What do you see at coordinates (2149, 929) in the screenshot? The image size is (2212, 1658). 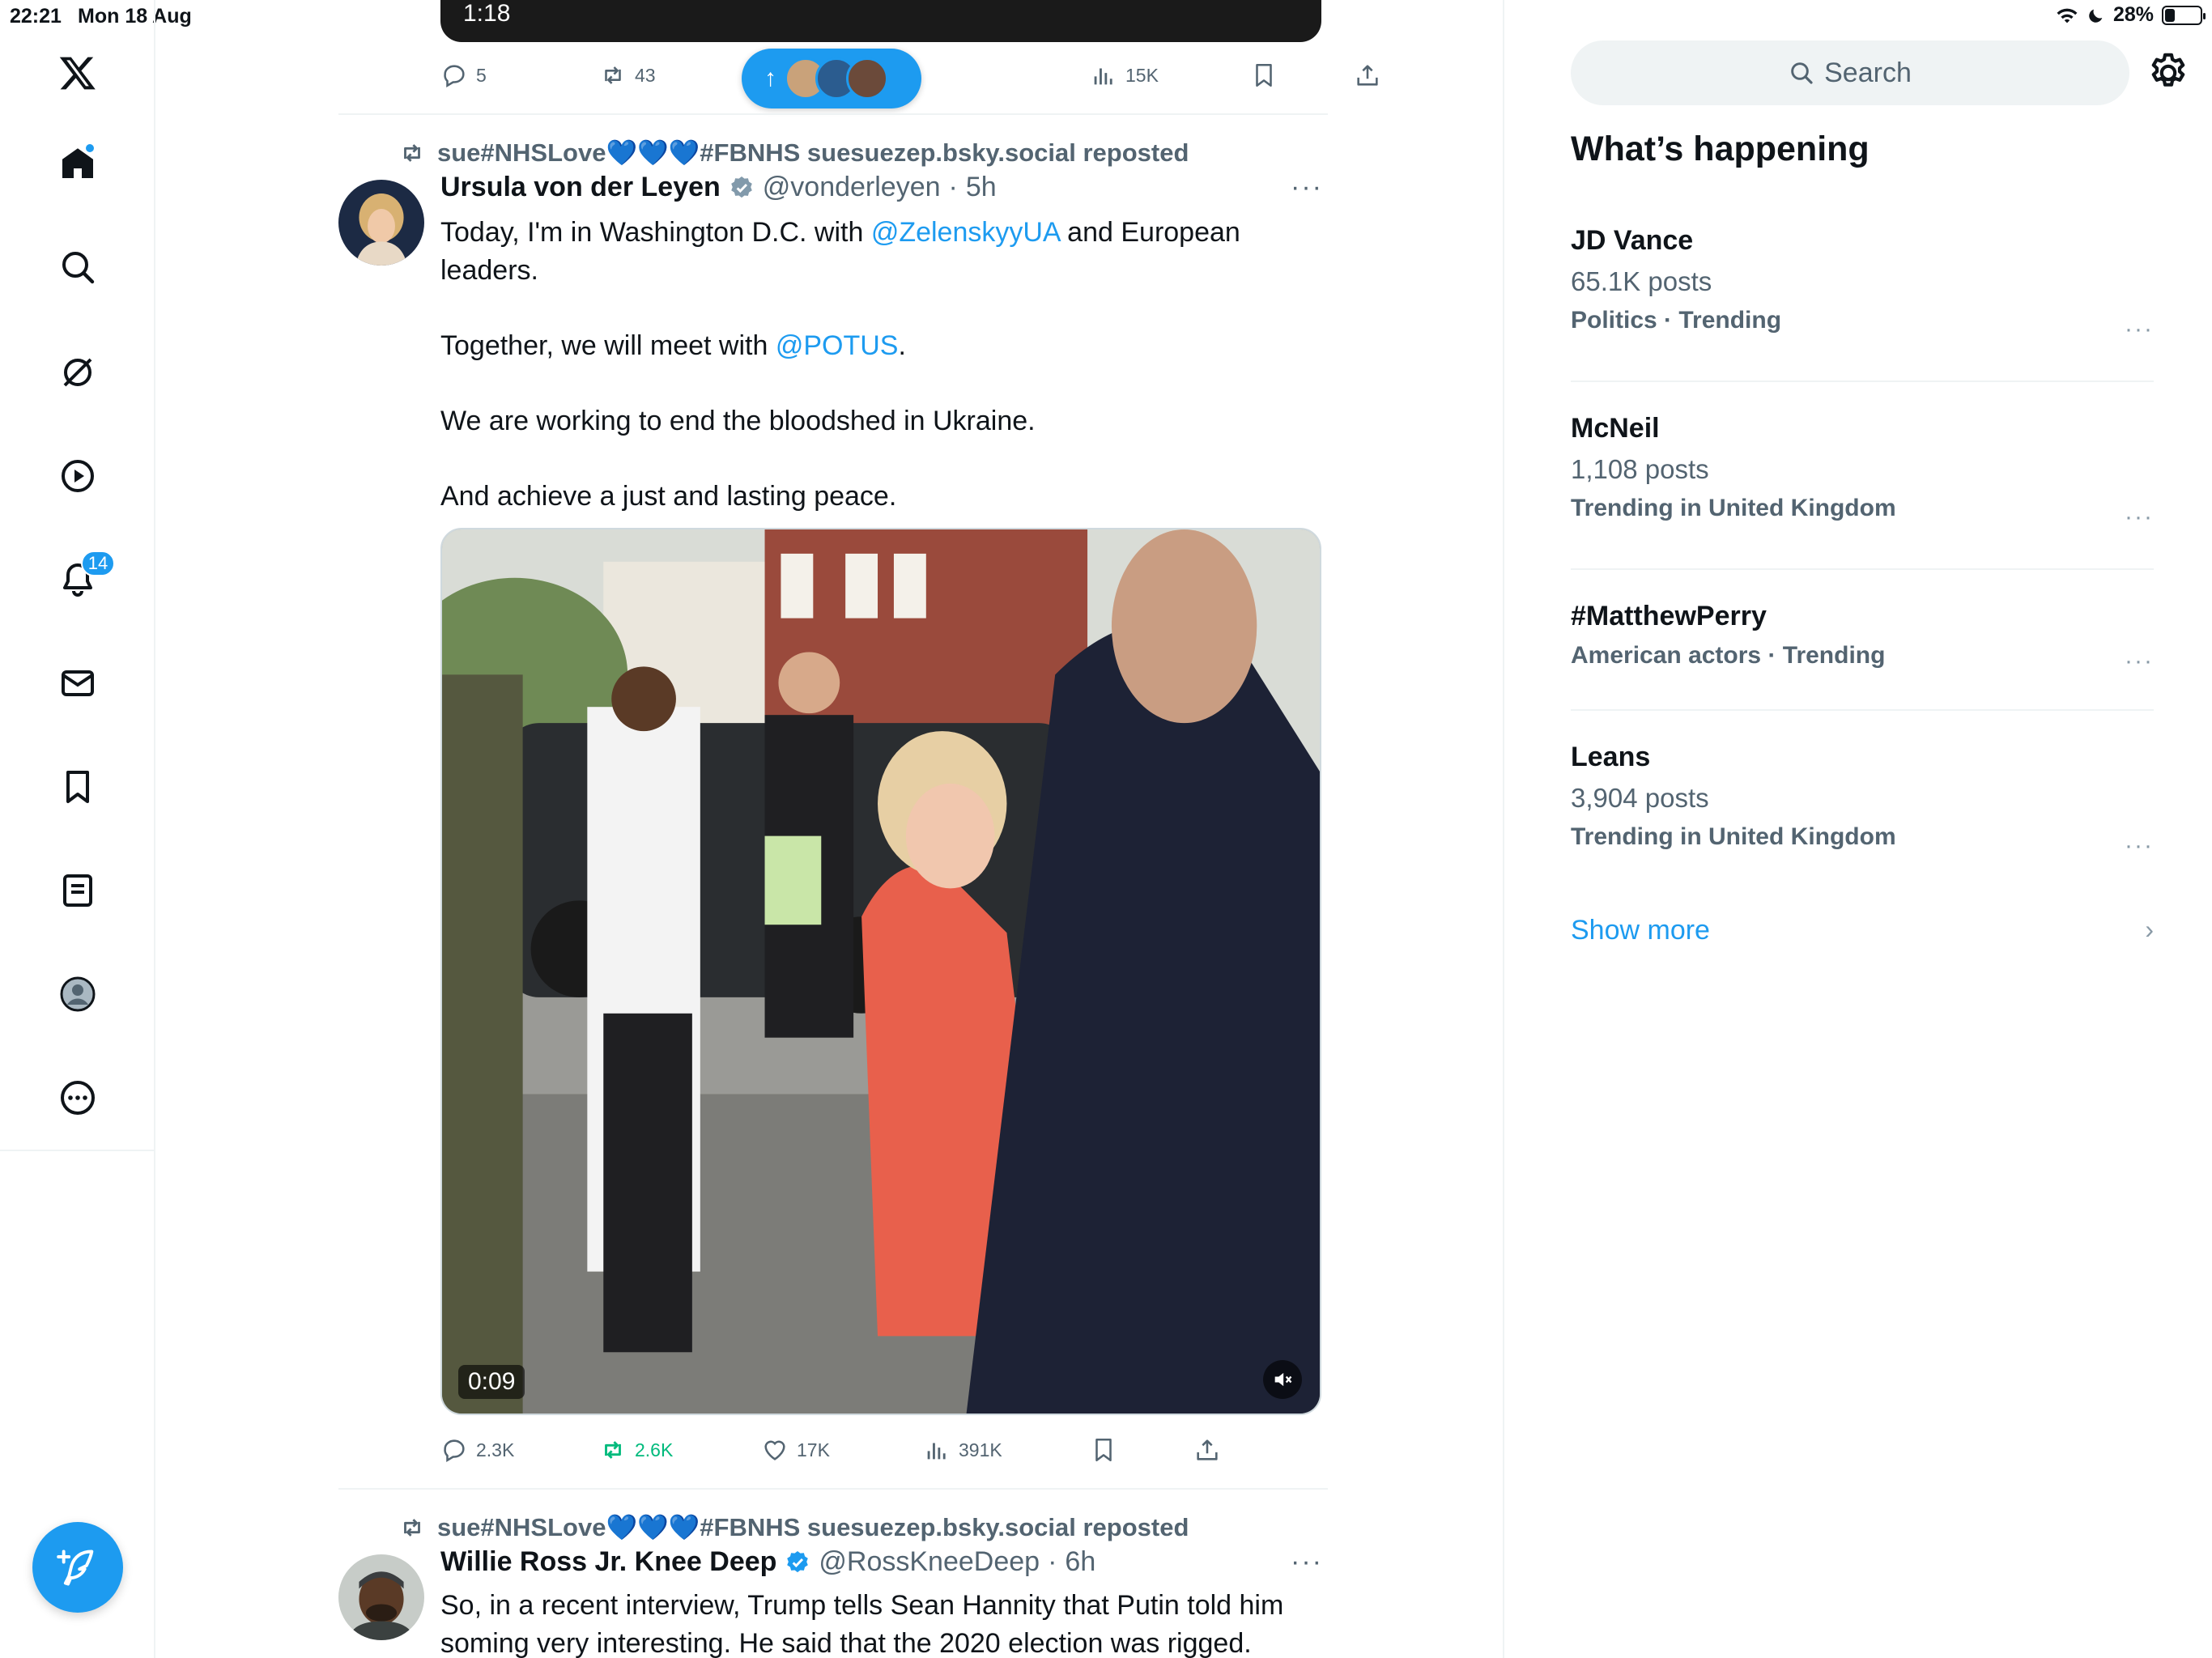 I see `chevron-right-icon: ›` at bounding box center [2149, 929].